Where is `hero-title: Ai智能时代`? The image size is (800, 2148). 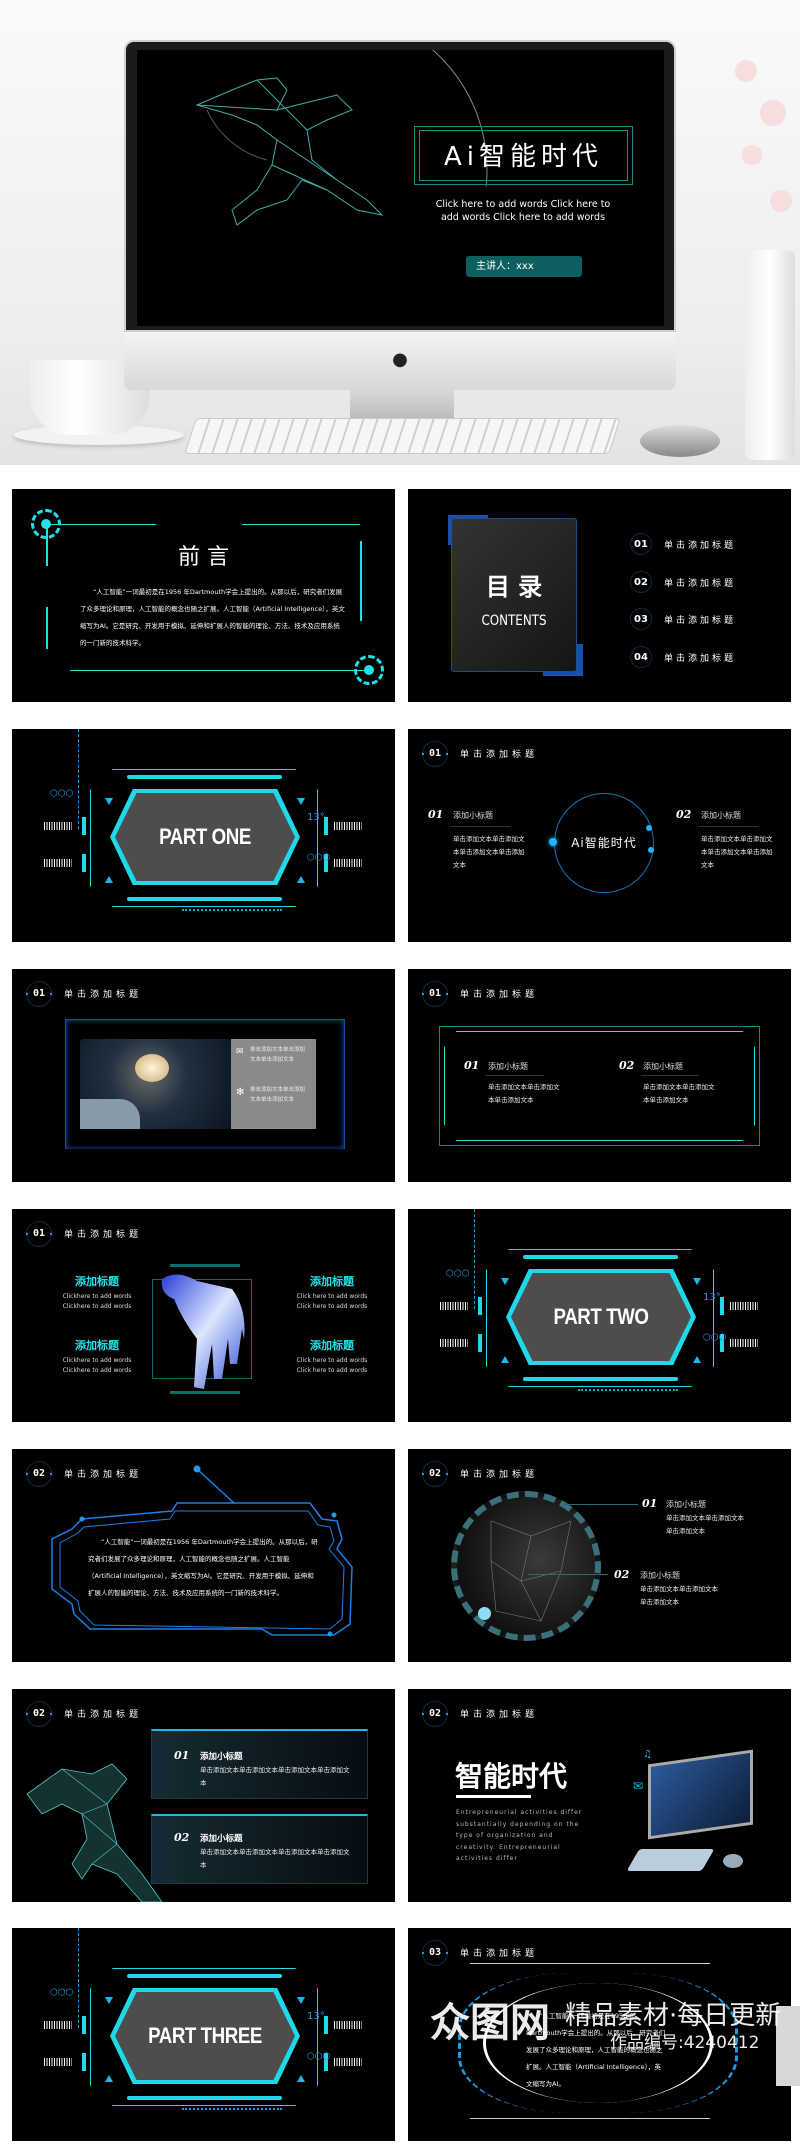 hero-title: Ai智能时代 is located at coordinates (523, 157).